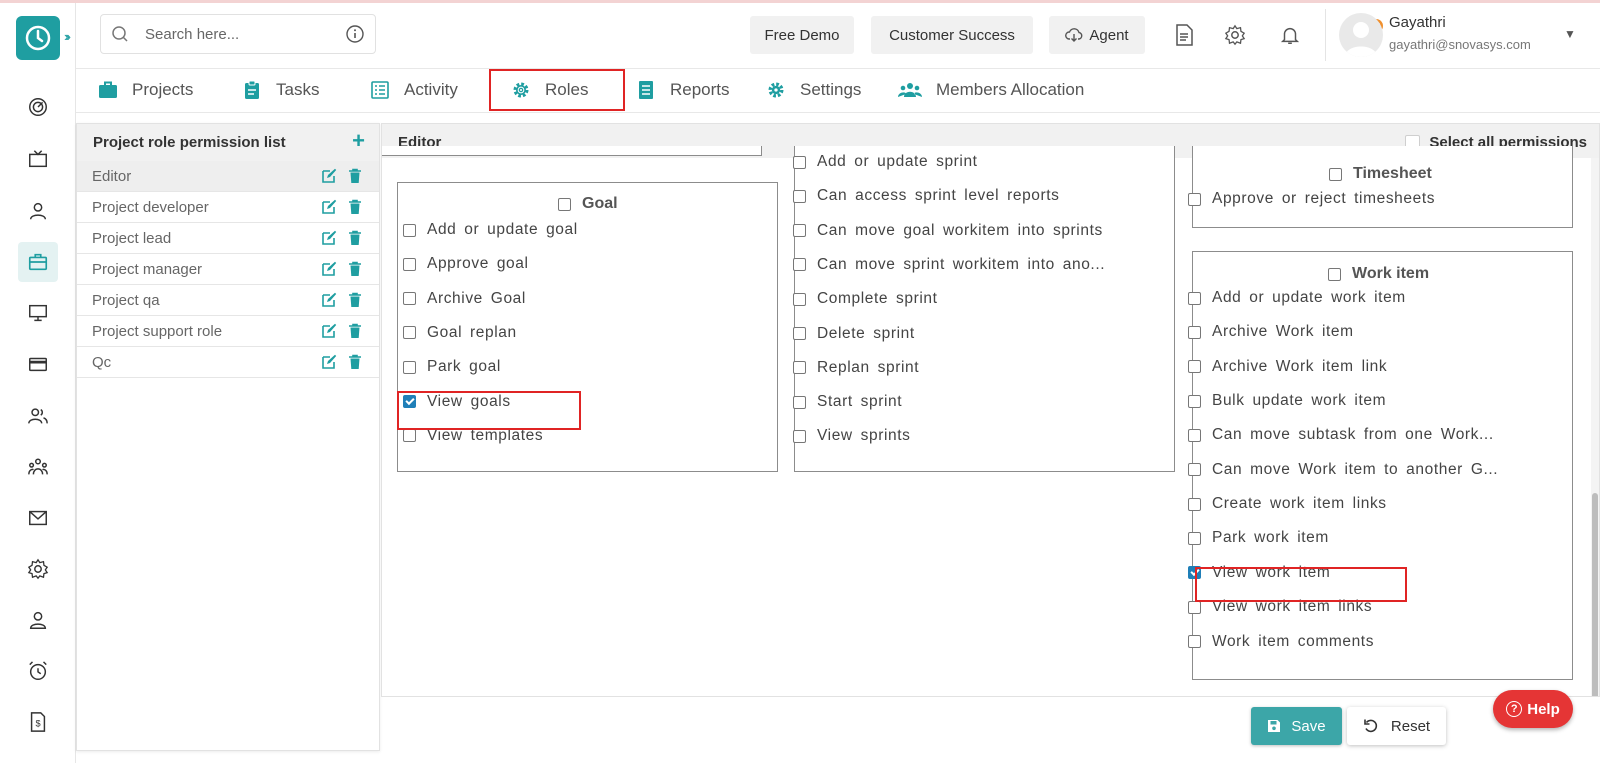 Image resolution: width=1600 pixels, height=763 pixels. I want to click on tab-settings: Settings, so click(813, 90).